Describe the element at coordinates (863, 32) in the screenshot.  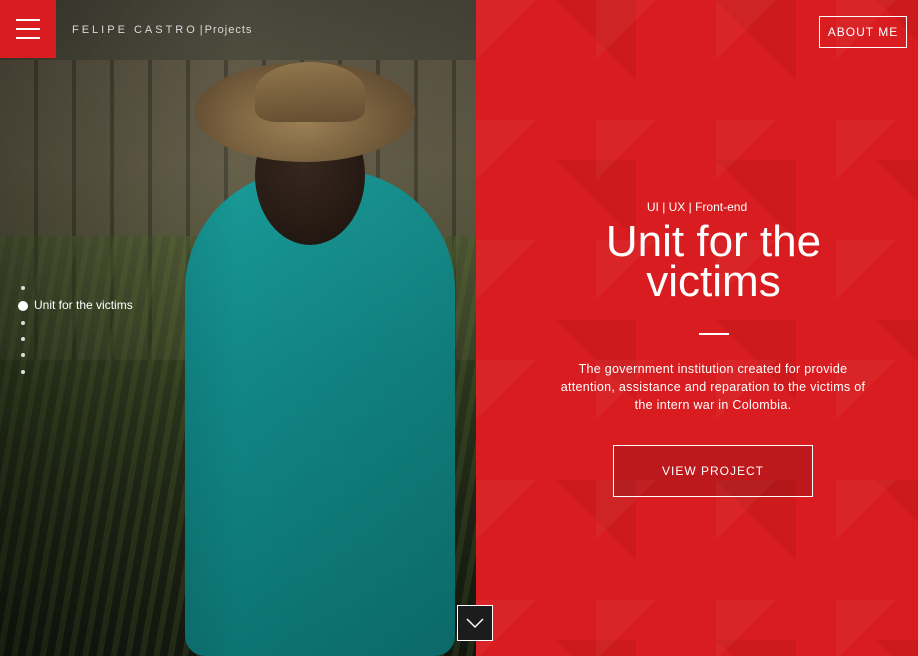
I see `about-me-button: ABOUT ME` at that location.